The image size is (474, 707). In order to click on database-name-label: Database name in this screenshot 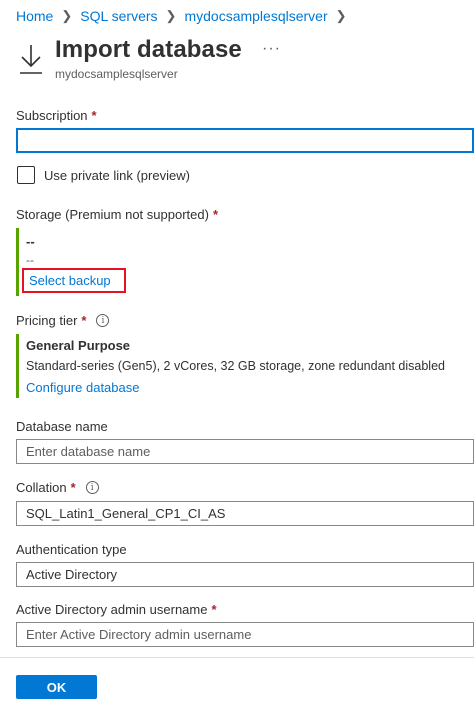, I will do `click(62, 426)`.